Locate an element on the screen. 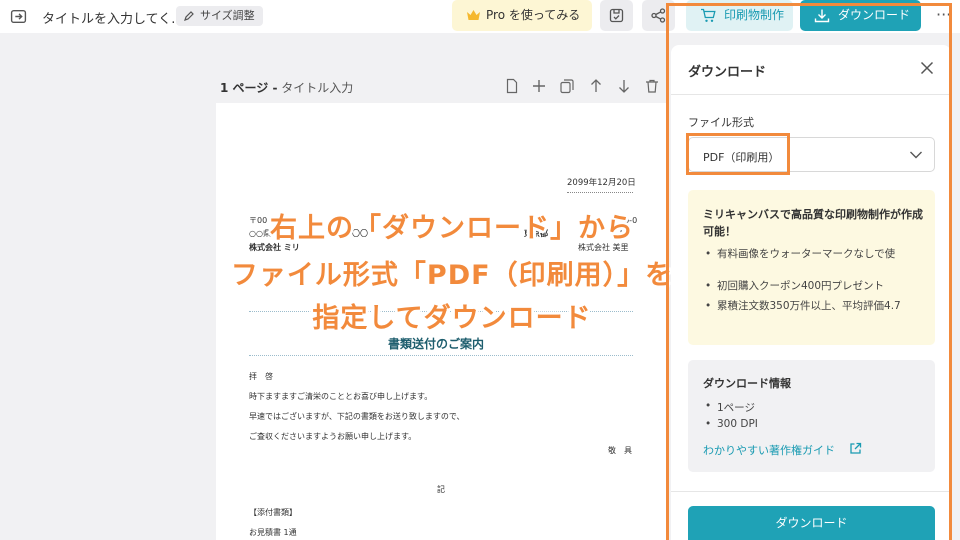 This screenshot has width=960, height=540. arrow-down-icon is located at coordinates (624, 86).